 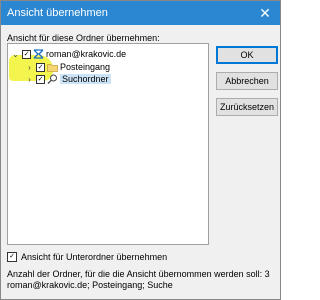 What do you see at coordinates (86, 54) in the screenshot?
I see `tree-node-label: roman@krakovic.de` at bounding box center [86, 54].